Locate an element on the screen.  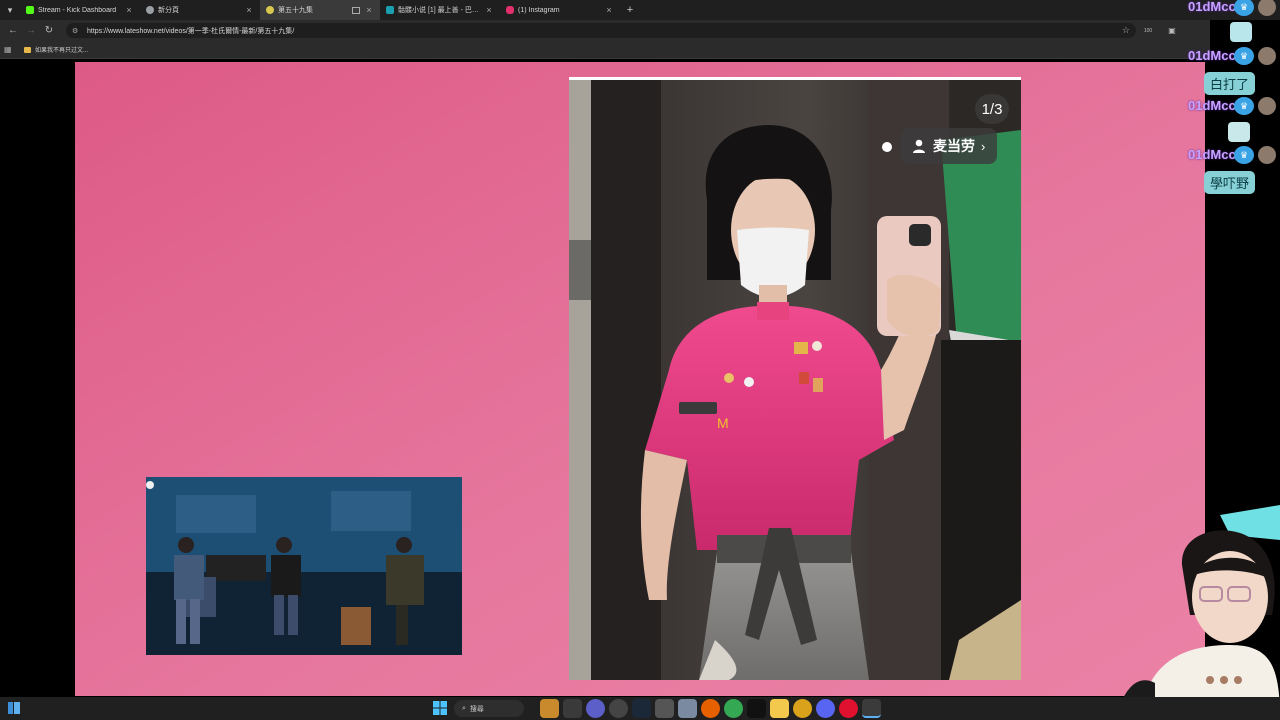
svg-text: M is located at coordinates (723, 423).